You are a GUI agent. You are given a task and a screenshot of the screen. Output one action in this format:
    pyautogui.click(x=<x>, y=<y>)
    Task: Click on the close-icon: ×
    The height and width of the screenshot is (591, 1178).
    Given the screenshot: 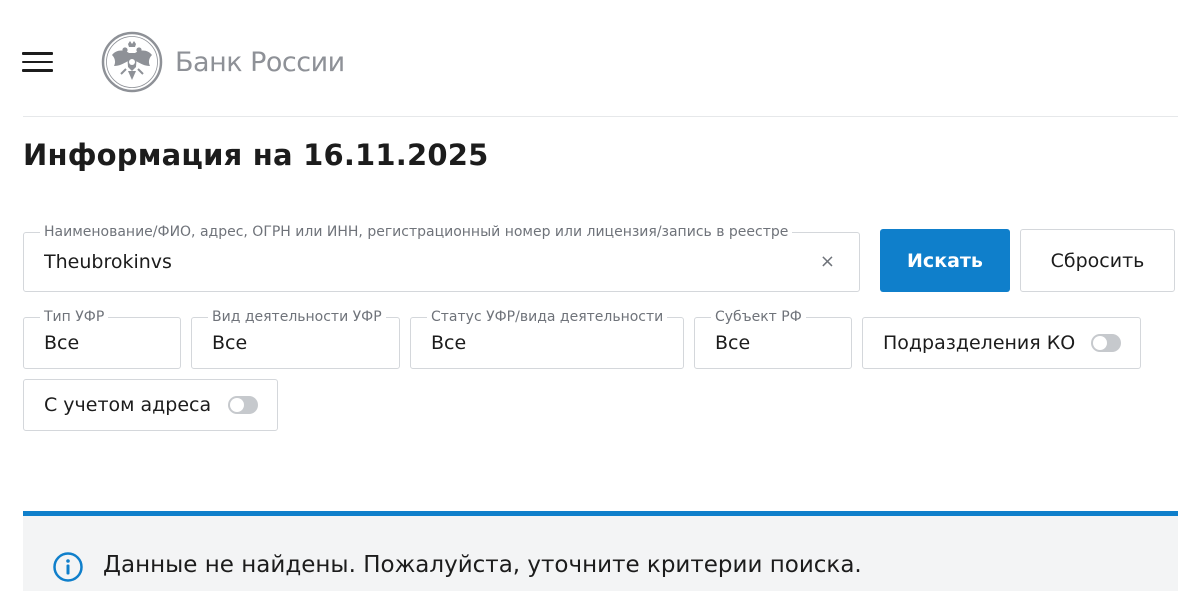 What is the action you would take?
    pyautogui.click(x=827, y=262)
    